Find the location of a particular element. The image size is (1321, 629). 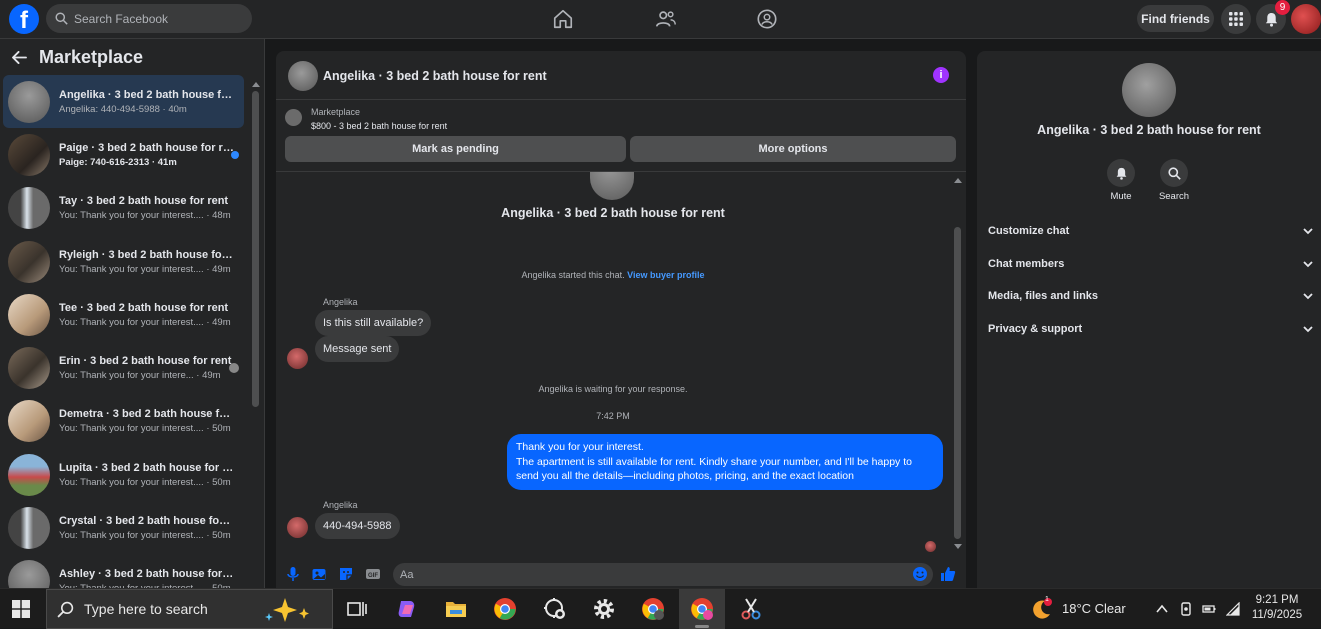

chevron-up-icon is located at coordinates (1162, 609).